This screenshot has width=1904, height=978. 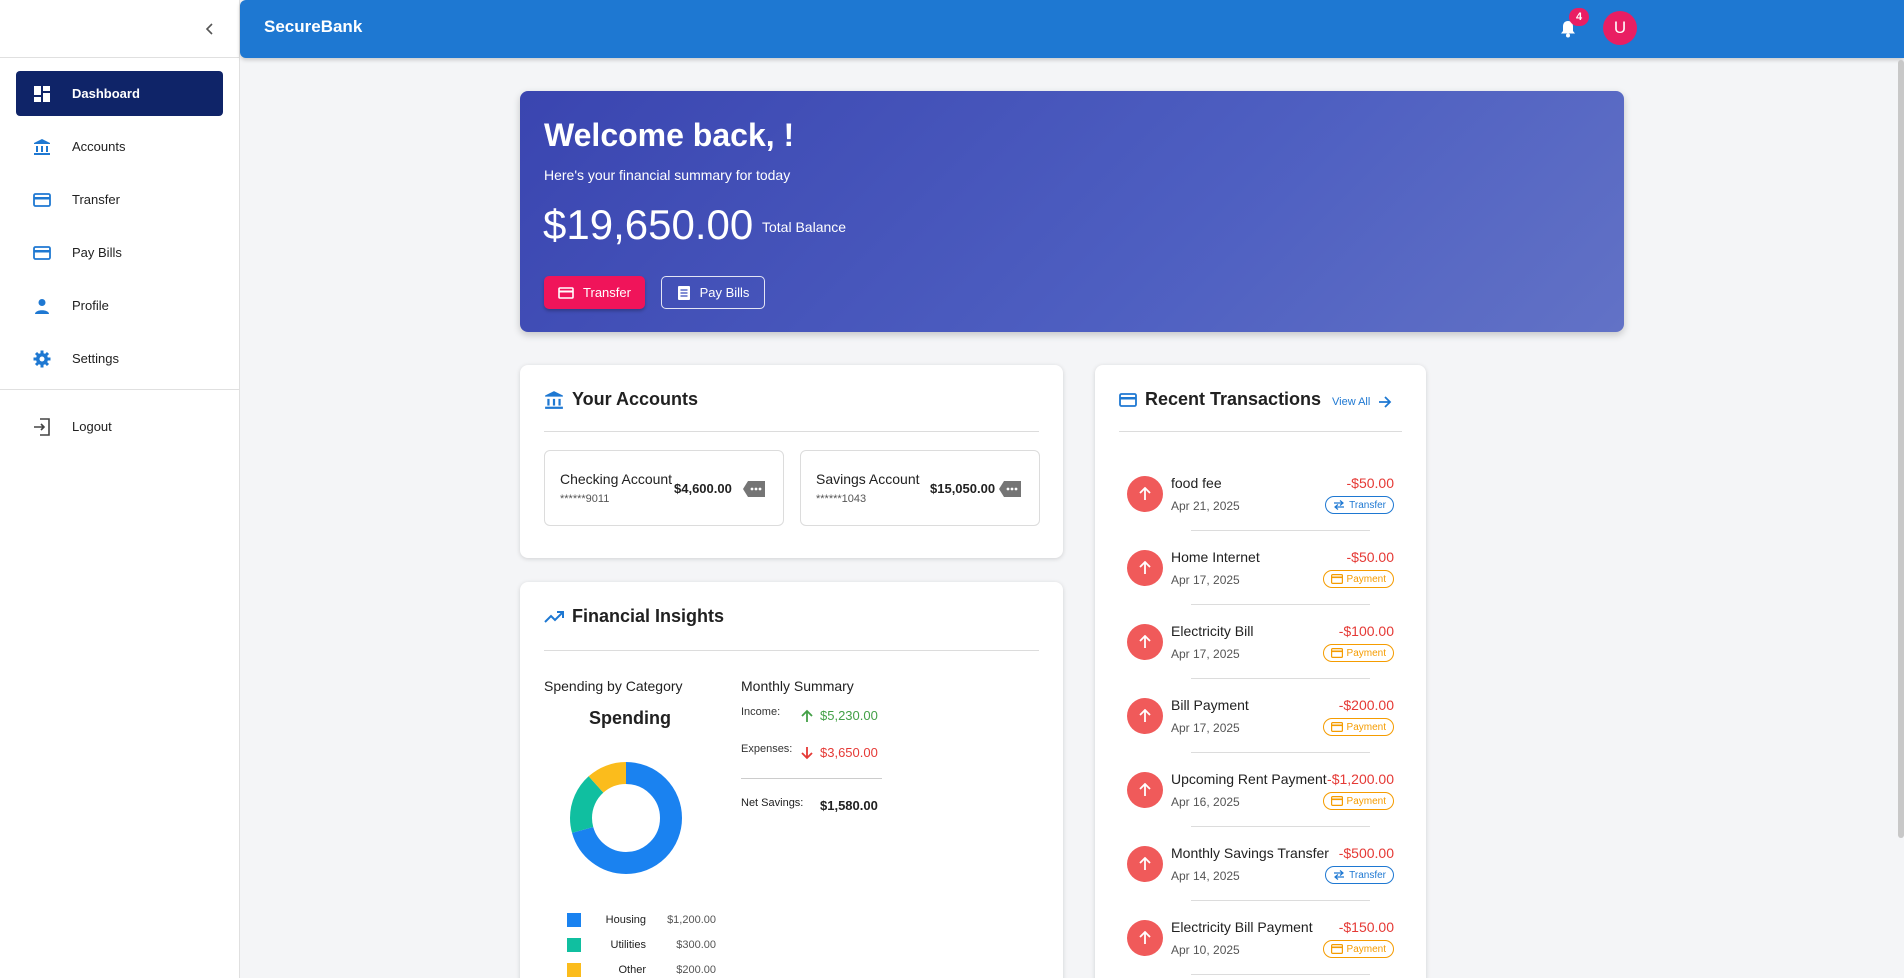 I want to click on sidebar-item-logout: Logout, so click(x=119, y=426).